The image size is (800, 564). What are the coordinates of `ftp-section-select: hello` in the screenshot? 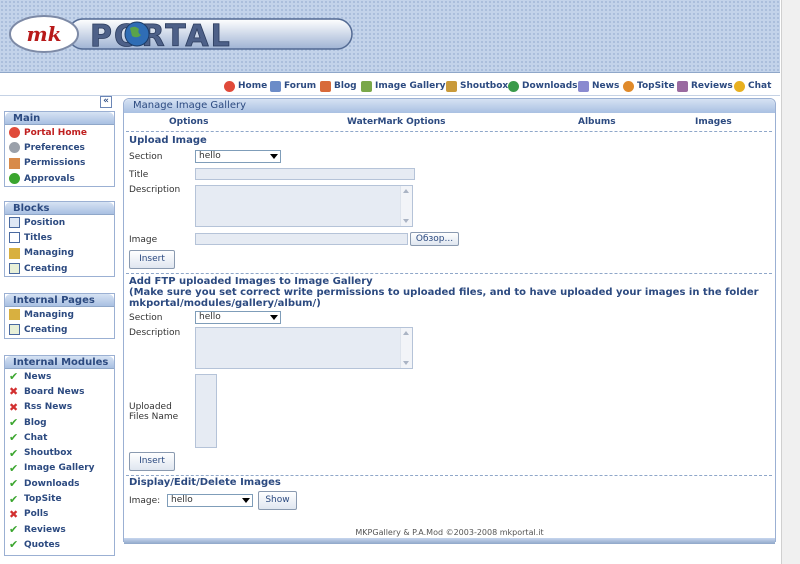 It's located at (238, 317).